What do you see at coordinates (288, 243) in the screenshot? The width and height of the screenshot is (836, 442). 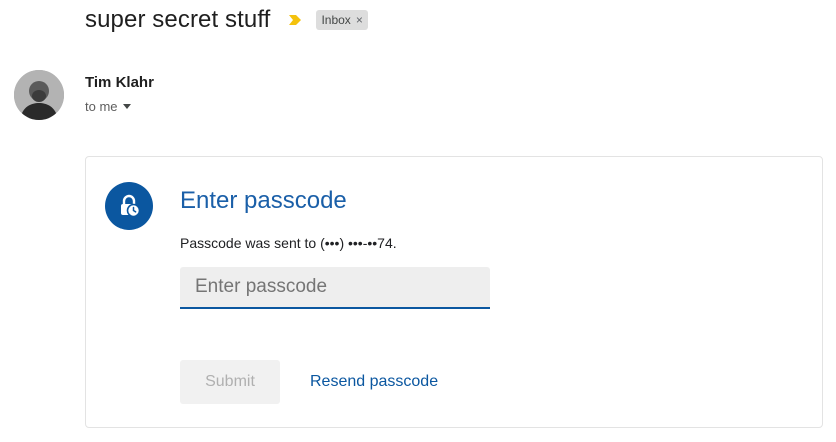 I see `passcode-sent-message: Passcode was sent to (•••) •••-••74.` at bounding box center [288, 243].